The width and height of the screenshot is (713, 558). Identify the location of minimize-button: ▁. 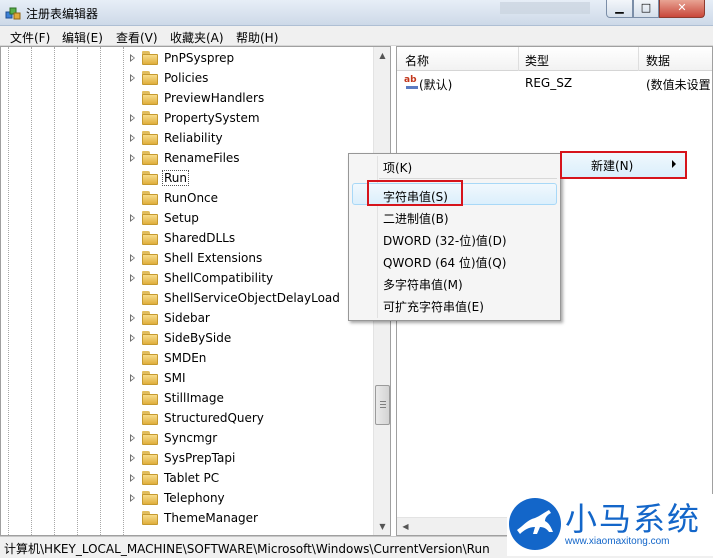
(619, 9).